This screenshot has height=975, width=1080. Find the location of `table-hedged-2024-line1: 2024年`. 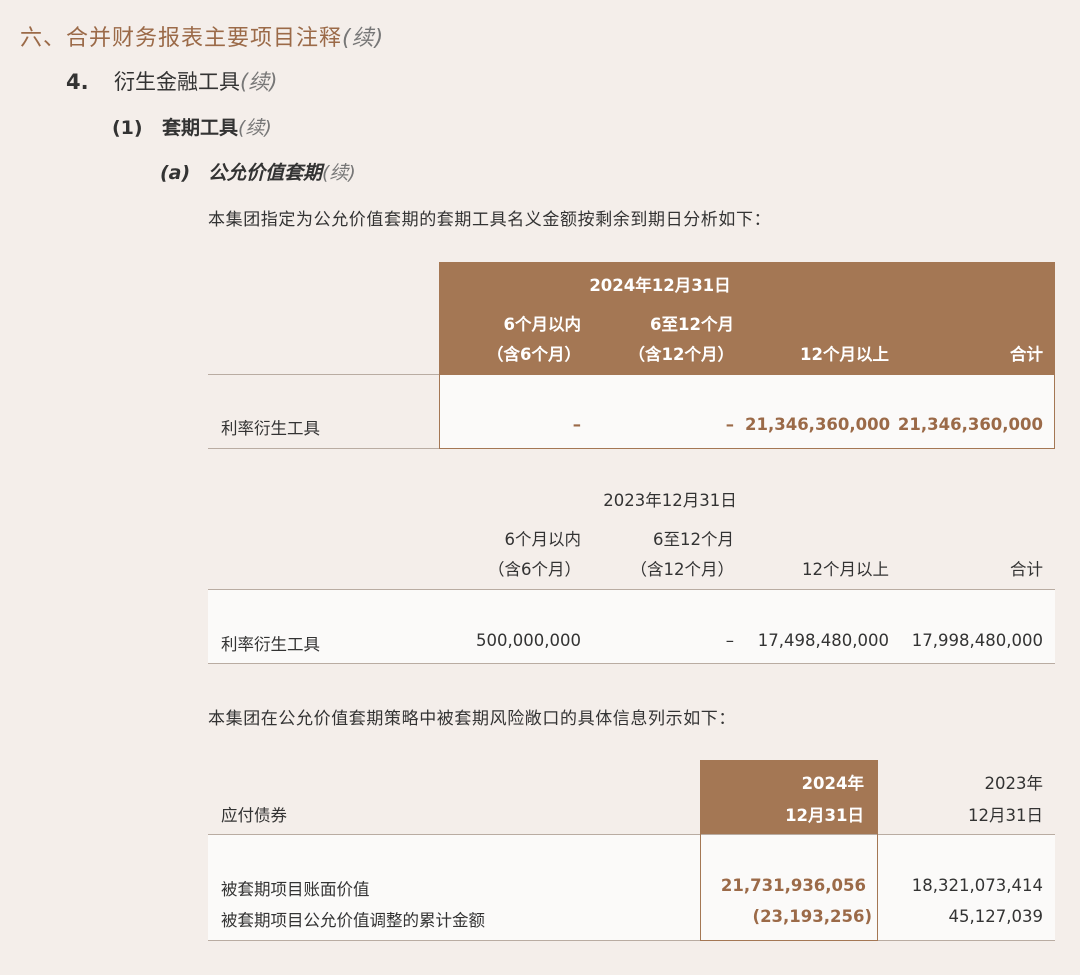

table-hedged-2024-line1: 2024年 is located at coordinates (832, 783).